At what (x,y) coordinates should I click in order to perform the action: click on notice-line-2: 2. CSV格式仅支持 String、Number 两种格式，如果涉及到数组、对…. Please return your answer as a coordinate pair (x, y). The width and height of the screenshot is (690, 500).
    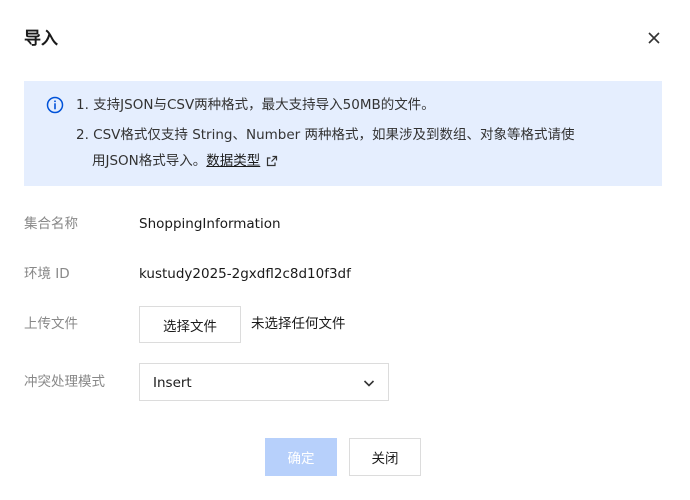
    Looking at the image, I should click on (325, 135).